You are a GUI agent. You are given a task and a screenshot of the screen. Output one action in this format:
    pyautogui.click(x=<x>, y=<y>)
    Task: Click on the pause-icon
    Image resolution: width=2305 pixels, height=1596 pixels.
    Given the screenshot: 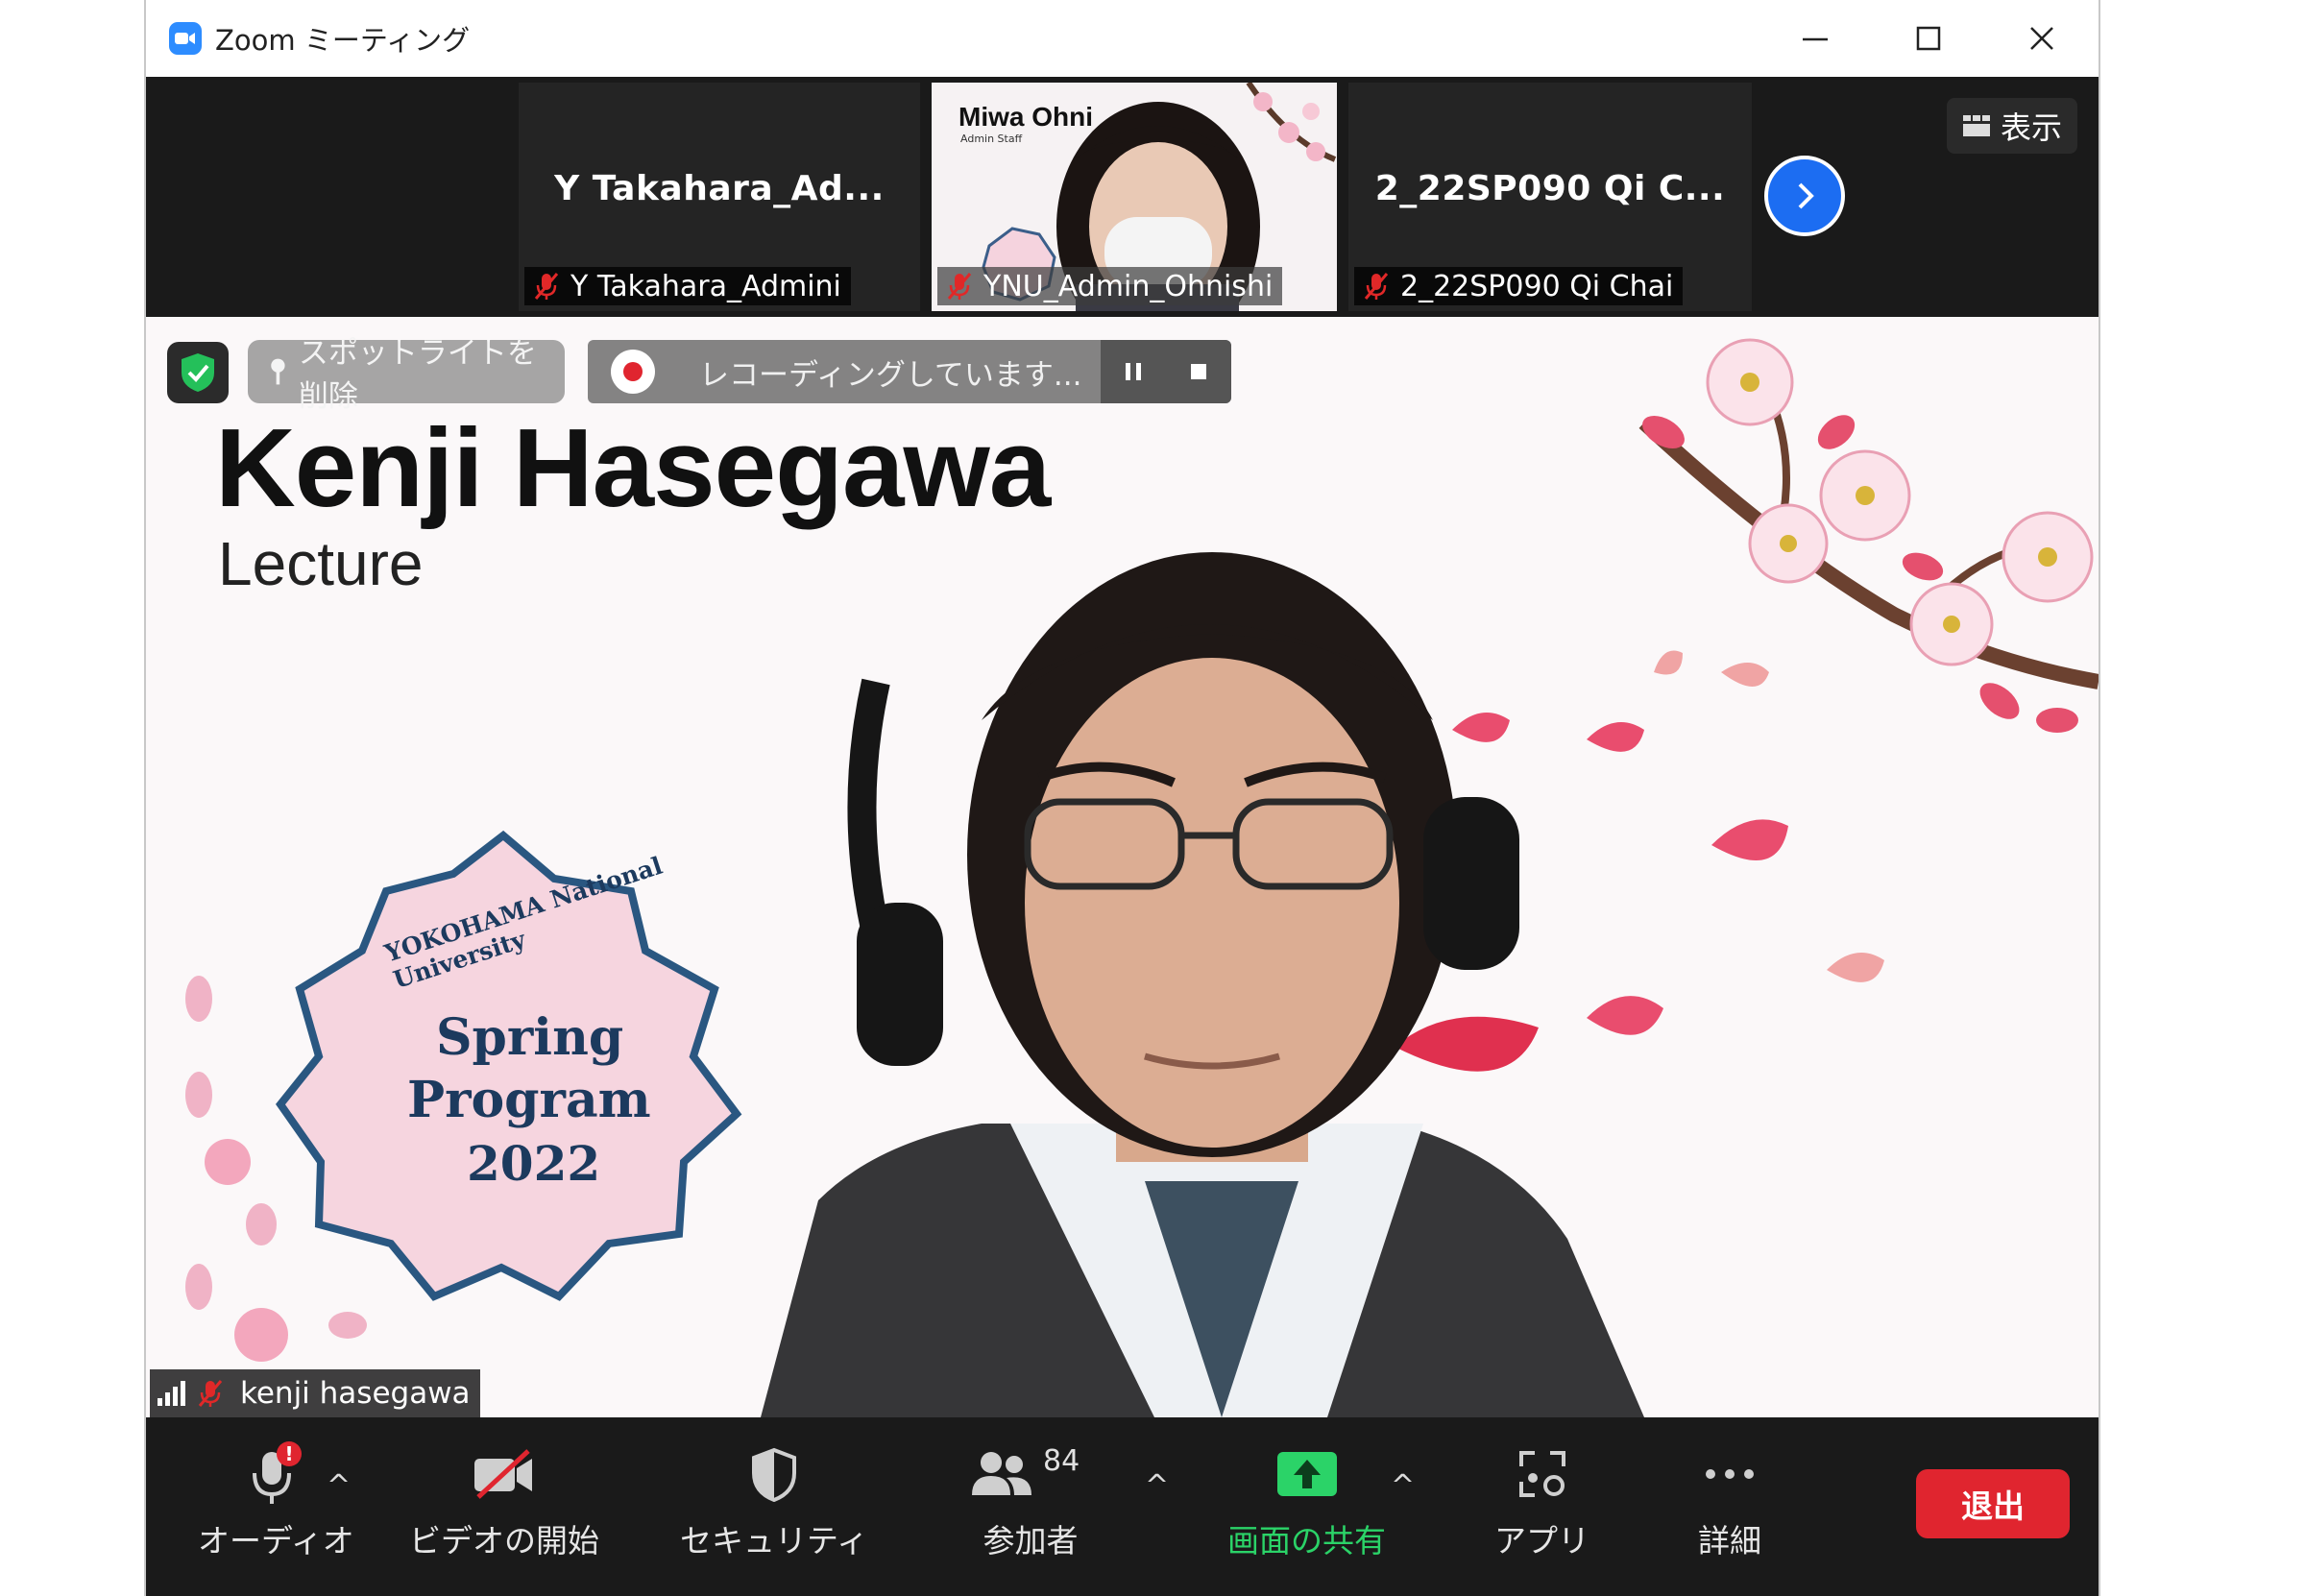 What is the action you would take?
    pyautogui.click(x=1133, y=371)
    